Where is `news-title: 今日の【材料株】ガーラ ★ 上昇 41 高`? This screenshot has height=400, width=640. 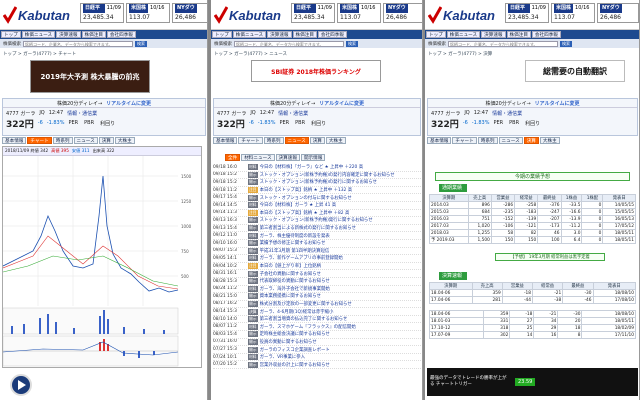
news-title: 今日の【材料株】ガーラ ★ 上昇 41 高 is located at coordinates (298, 205).